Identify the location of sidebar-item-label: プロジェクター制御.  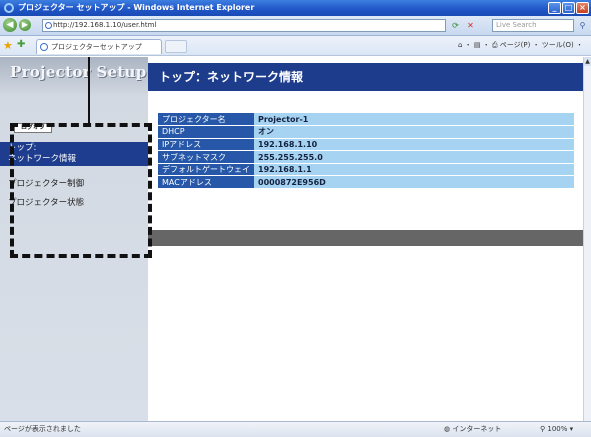
(46, 184).